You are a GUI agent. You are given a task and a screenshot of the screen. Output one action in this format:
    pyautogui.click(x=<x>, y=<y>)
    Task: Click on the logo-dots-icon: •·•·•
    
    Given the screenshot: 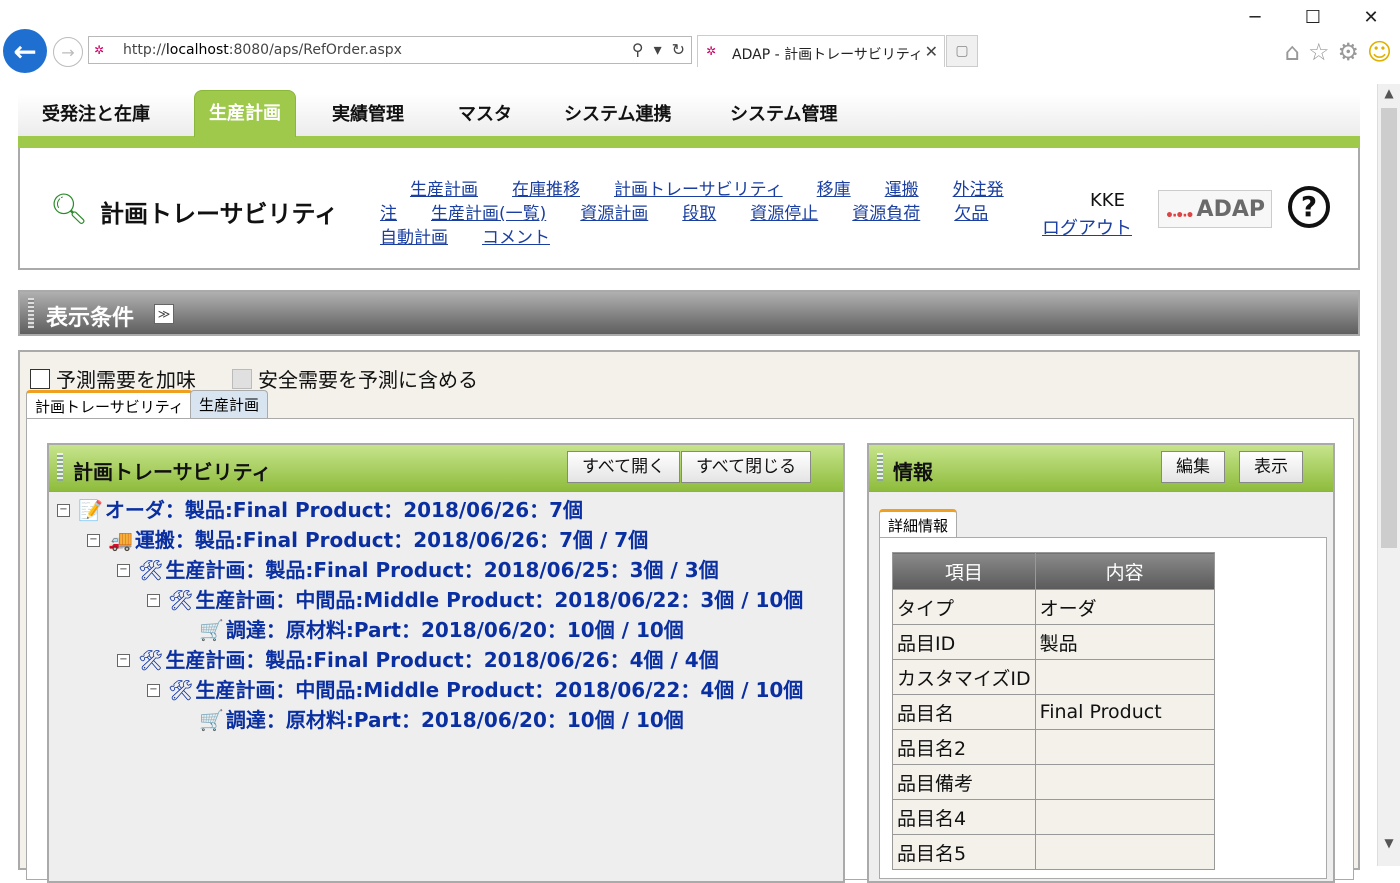 What is the action you would take?
    pyautogui.click(x=1180, y=216)
    